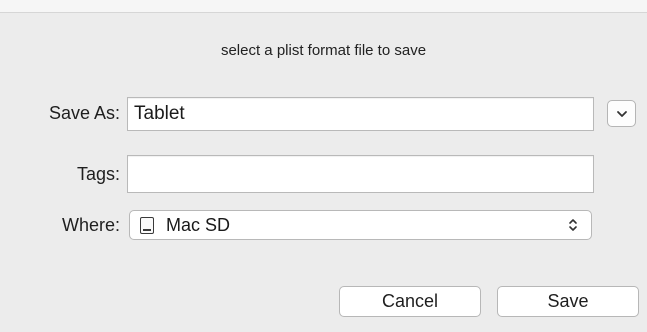  I want to click on updown-chevron-icon, so click(573, 225).